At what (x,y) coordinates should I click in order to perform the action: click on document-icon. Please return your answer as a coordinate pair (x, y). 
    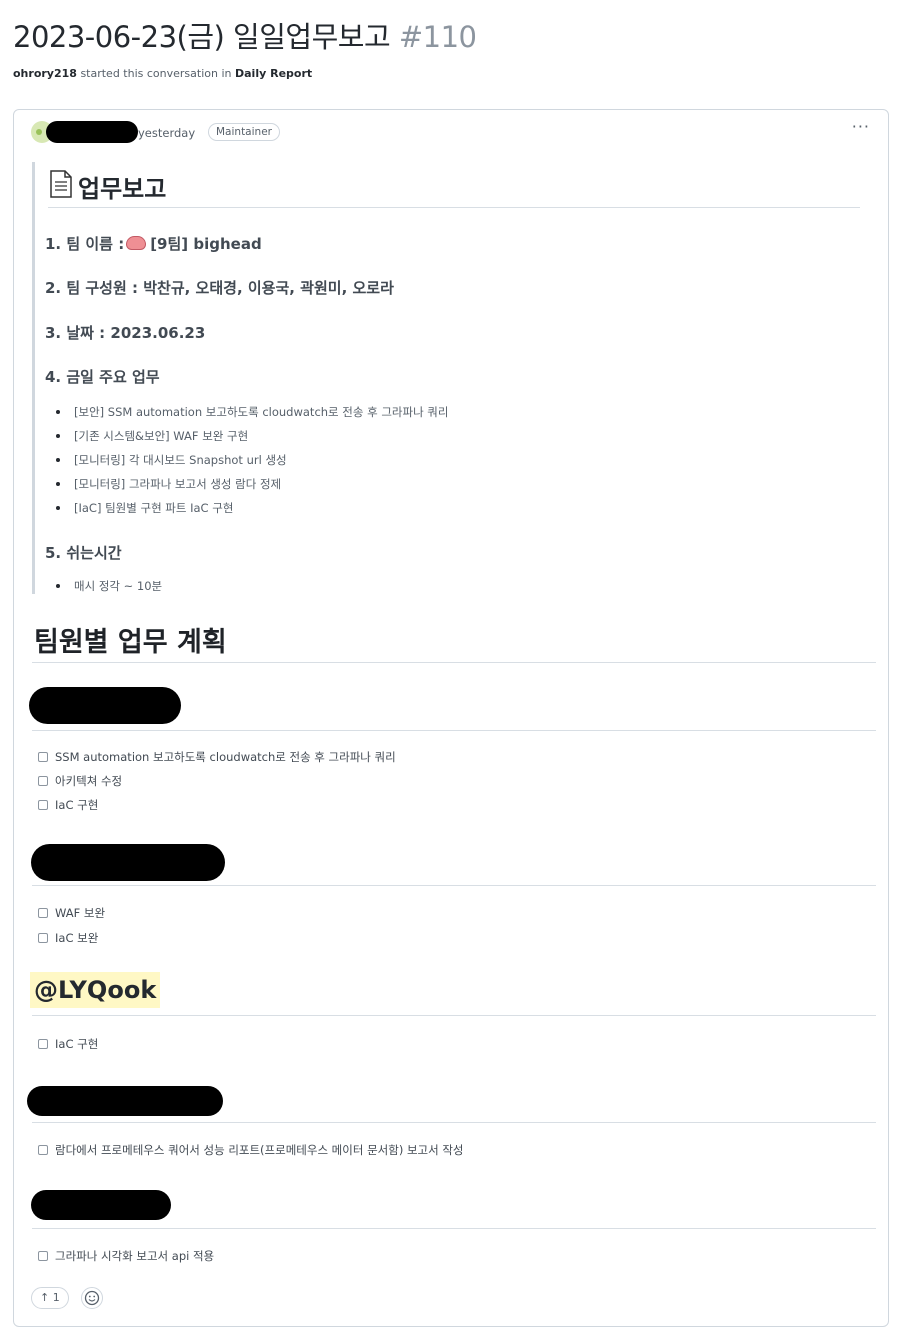
    Looking at the image, I should click on (61, 184).